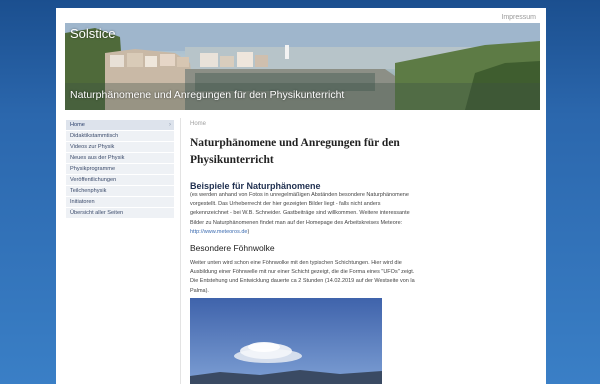 Image resolution: width=600 pixels, height=384 pixels. Describe the element at coordinates (305, 124) in the screenshot. I see `breadcrumb: Home` at that location.